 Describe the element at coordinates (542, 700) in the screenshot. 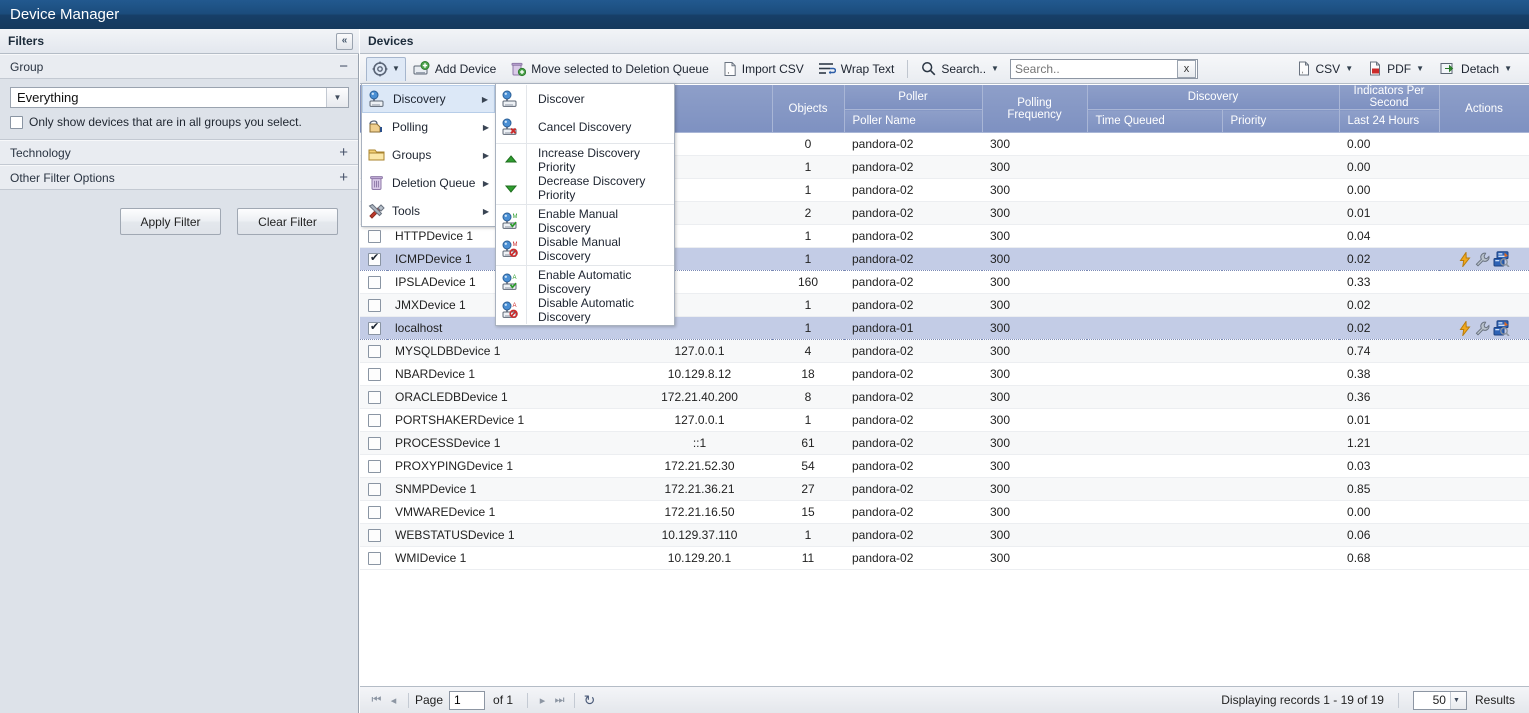

I see `next-page-icon: ▸` at that location.